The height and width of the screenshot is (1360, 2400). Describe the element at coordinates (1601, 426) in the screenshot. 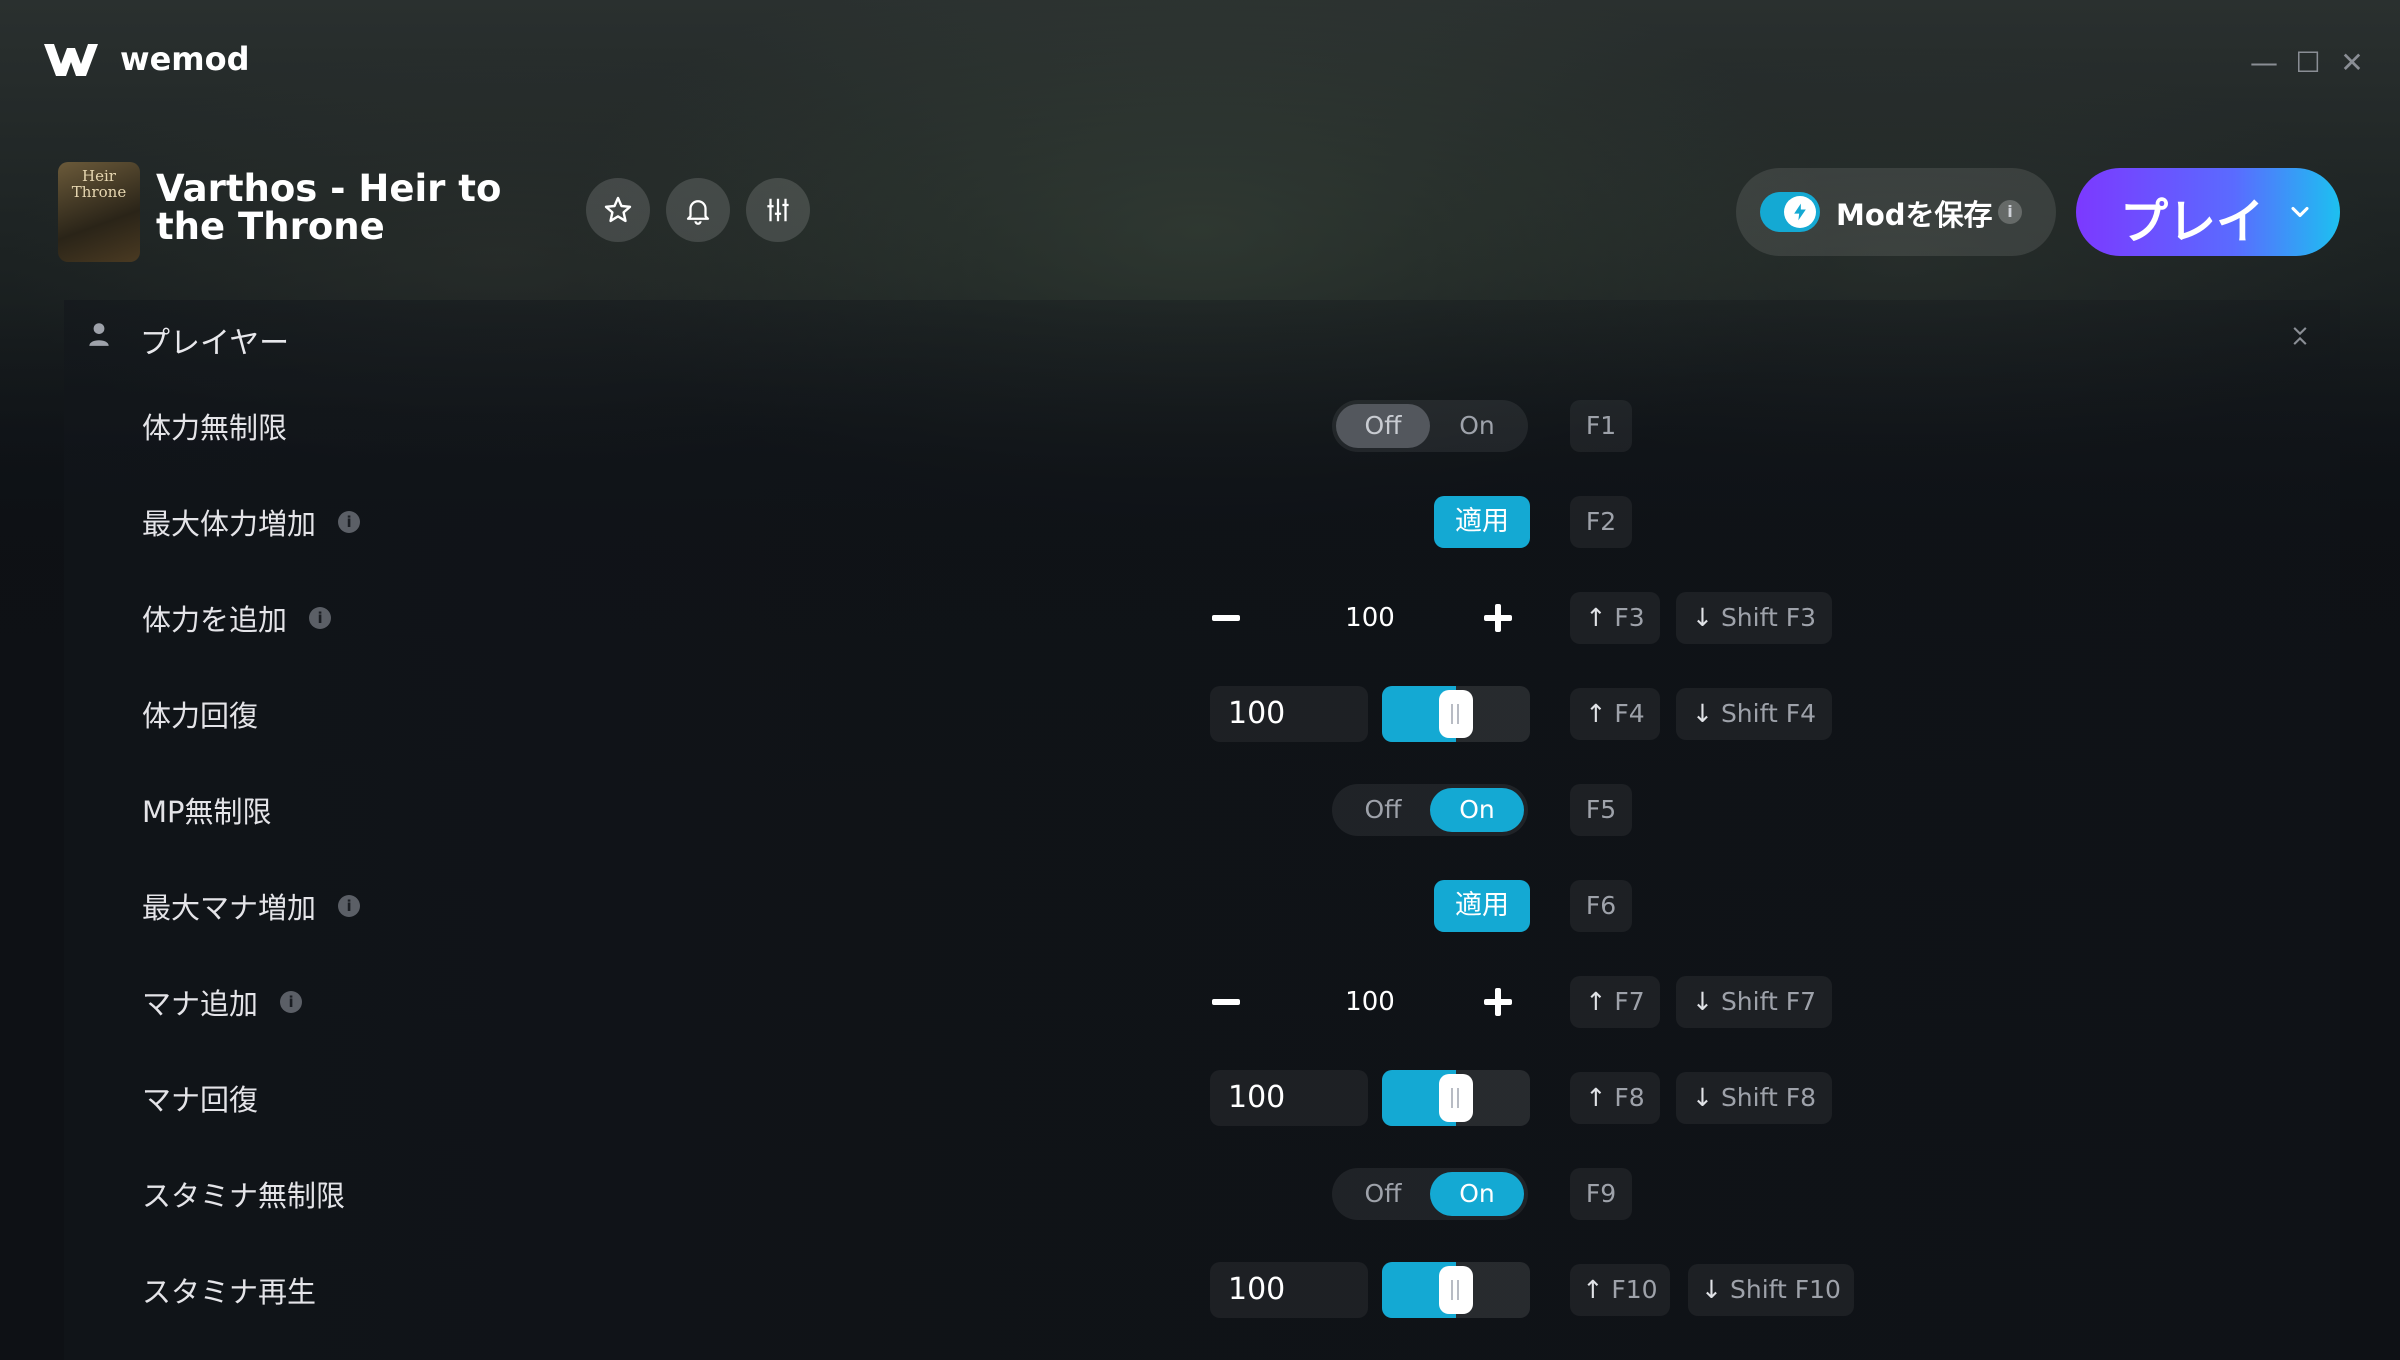

I see `hotkey-badge: F1` at that location.